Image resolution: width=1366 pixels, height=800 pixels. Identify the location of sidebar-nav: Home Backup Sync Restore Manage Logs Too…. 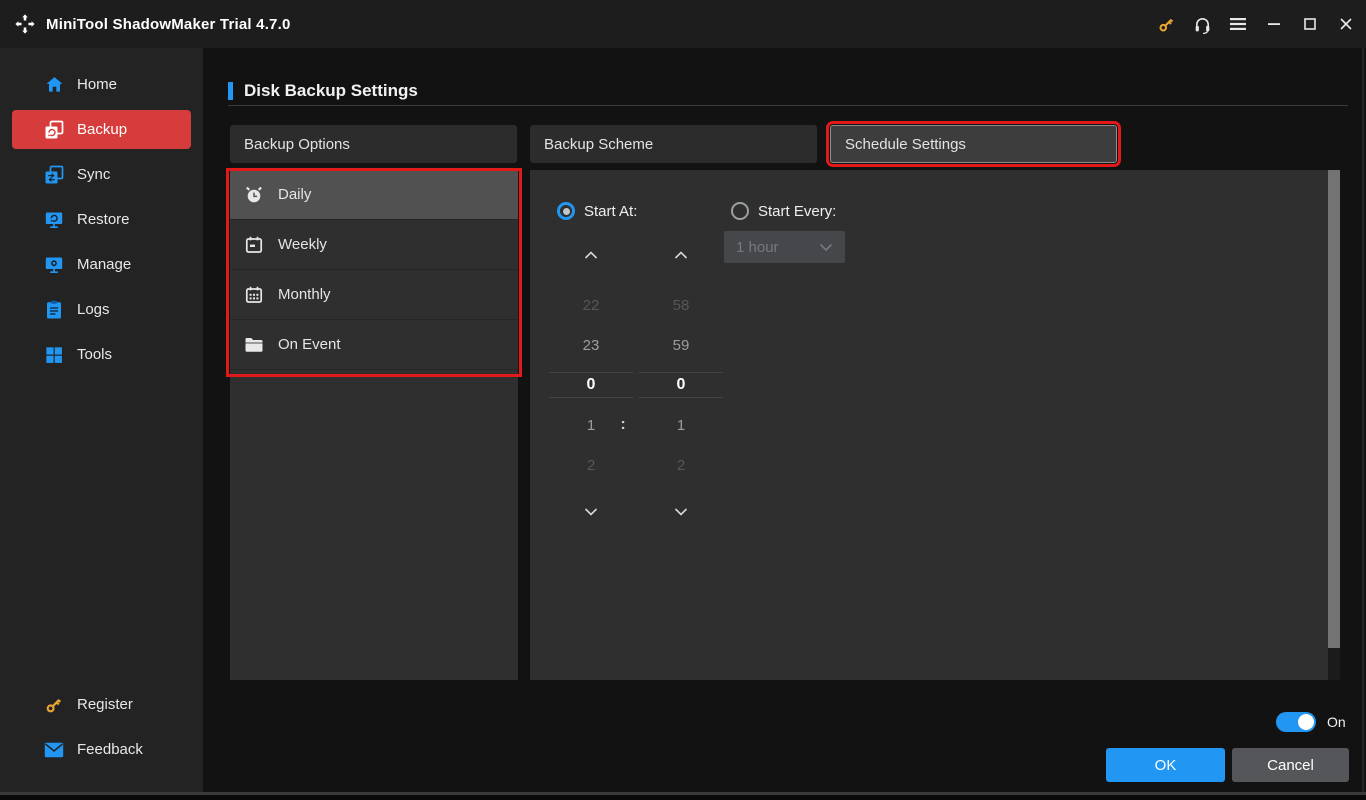
(101, 212).